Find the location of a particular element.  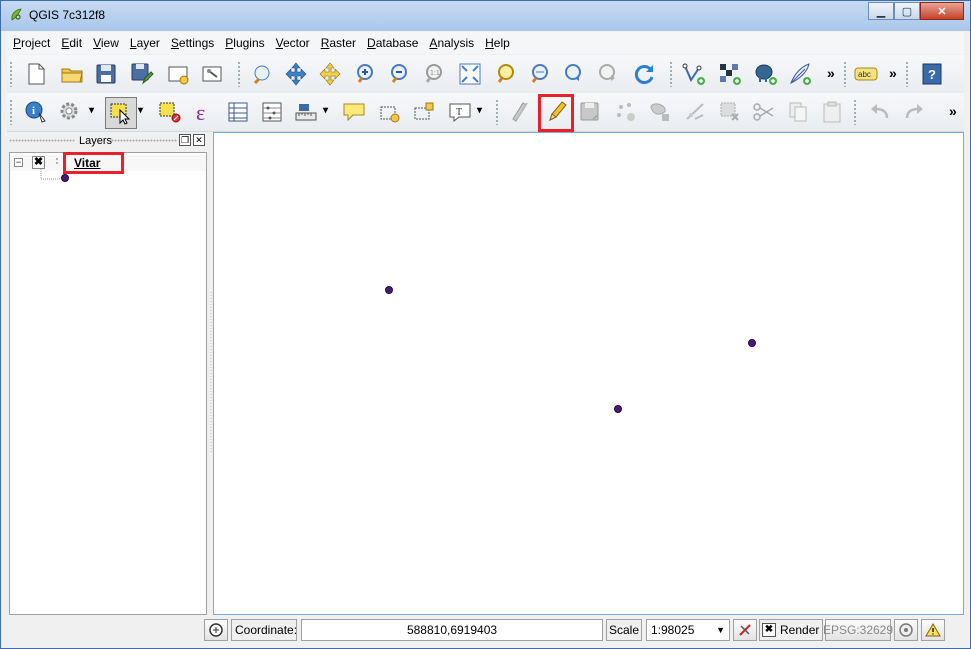

messages-button is located at coordinates (933, 630).